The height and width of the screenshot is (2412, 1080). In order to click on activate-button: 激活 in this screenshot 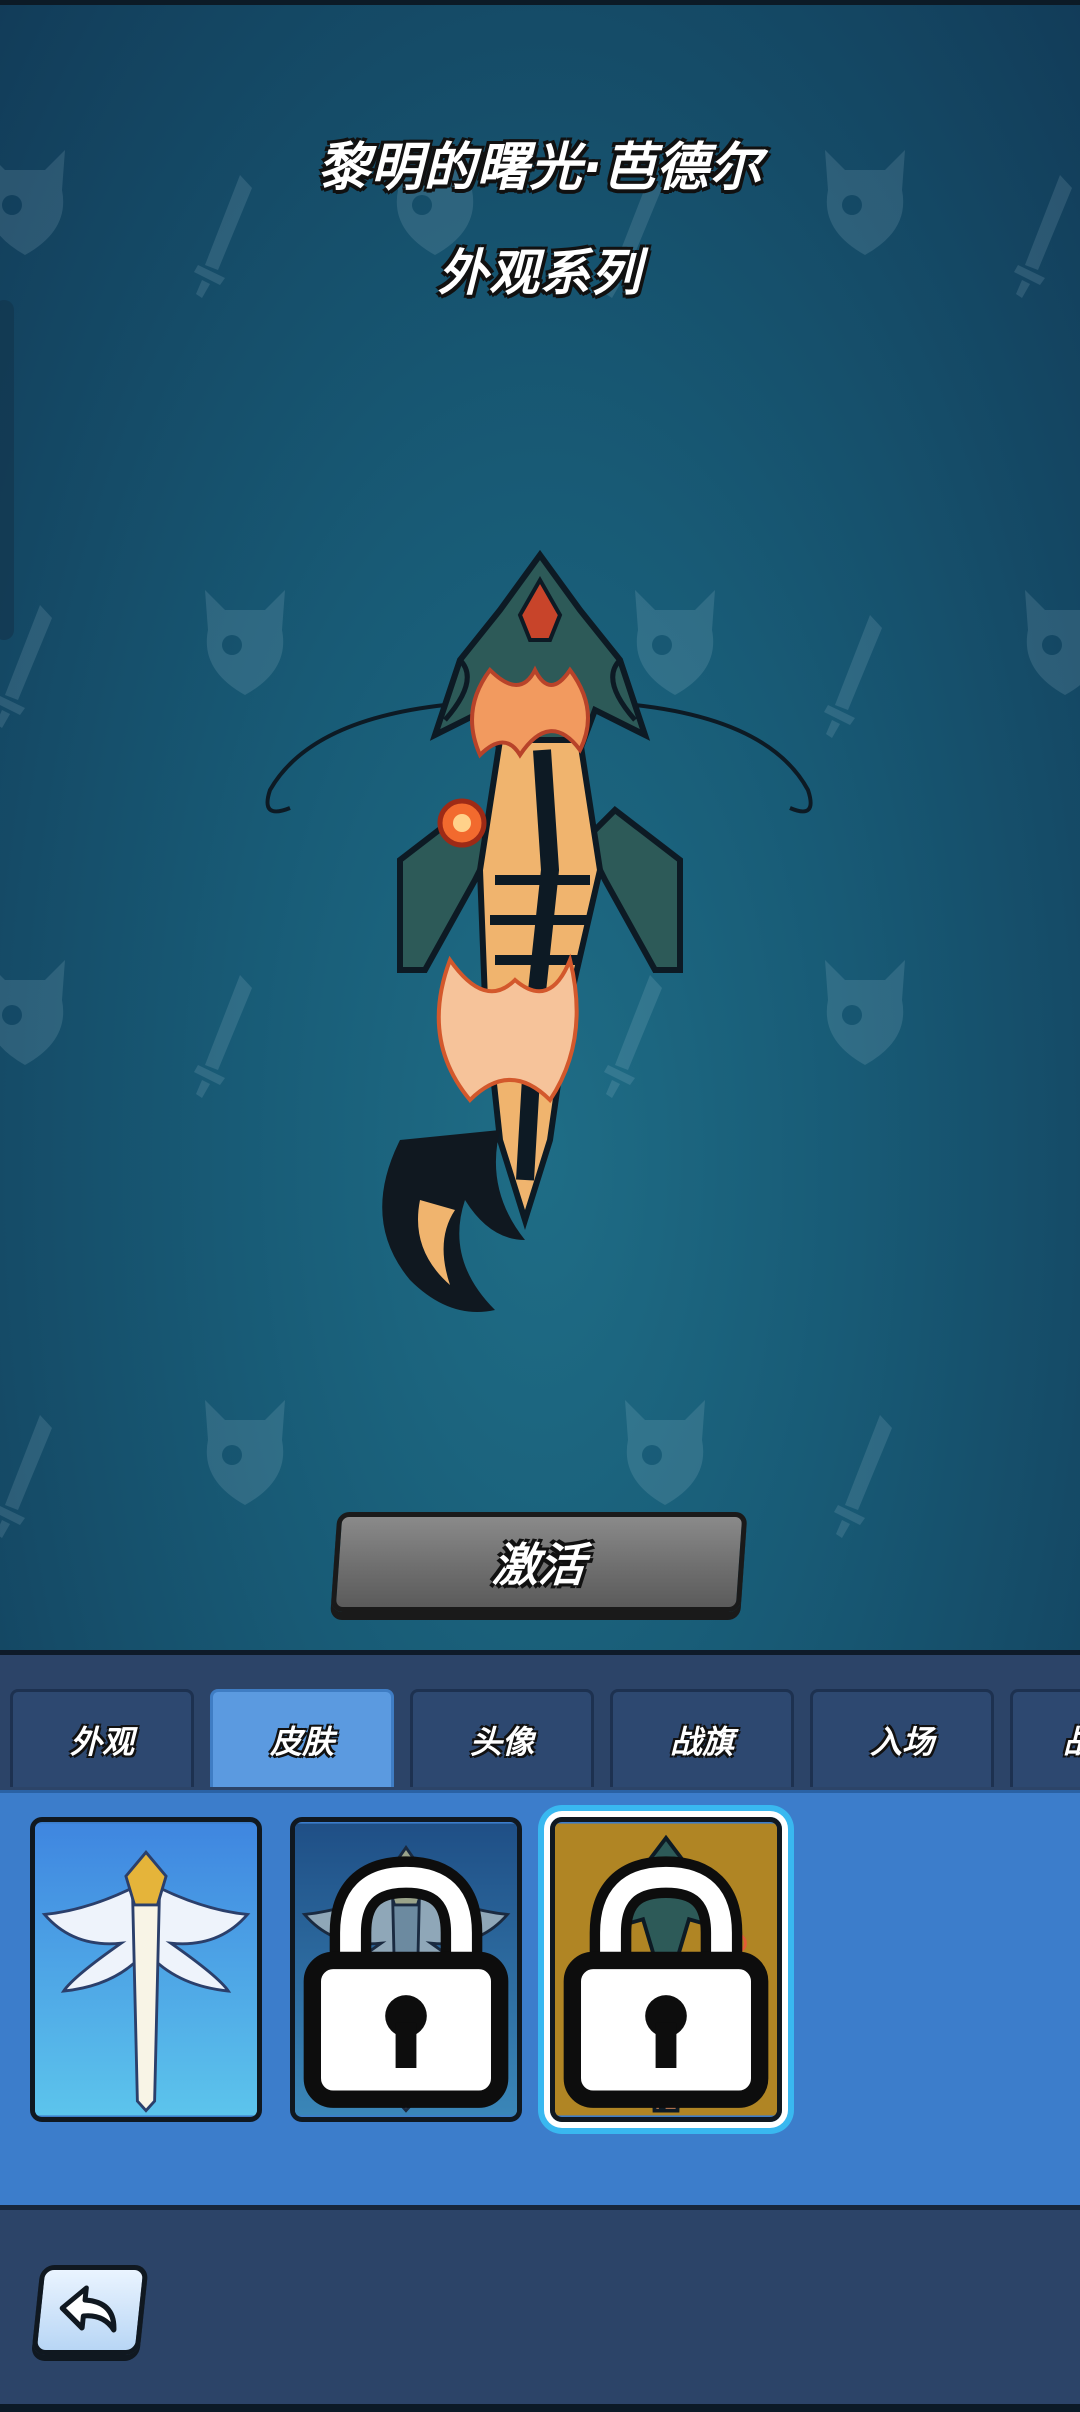, I will do `click(539, 1562)`.